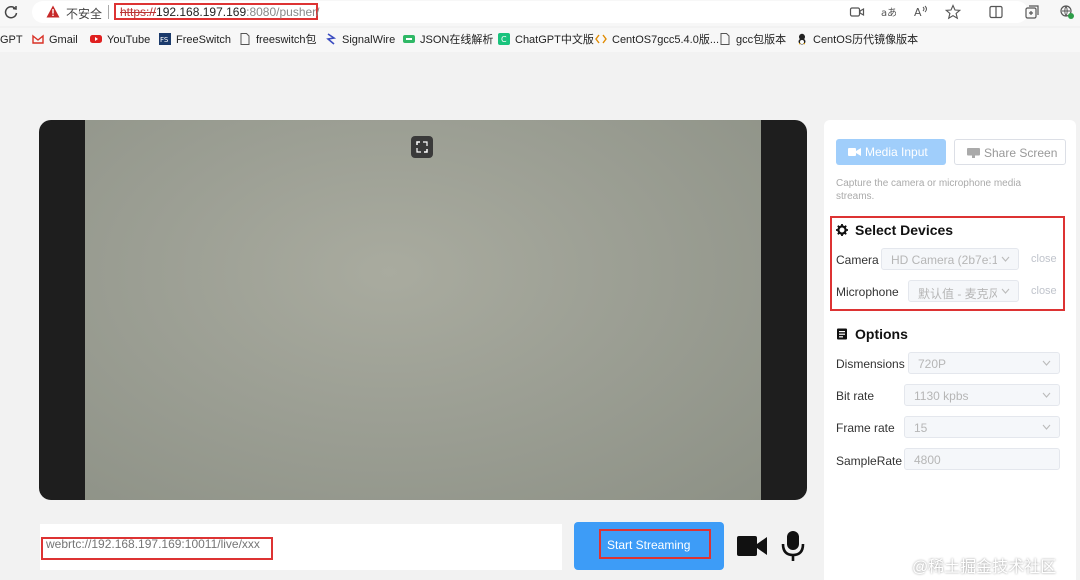  What do you see at coordinates (286, 40) in the screenshot?
I see `bookmark-label: freeswitch包` at bounding box center [286, 40].